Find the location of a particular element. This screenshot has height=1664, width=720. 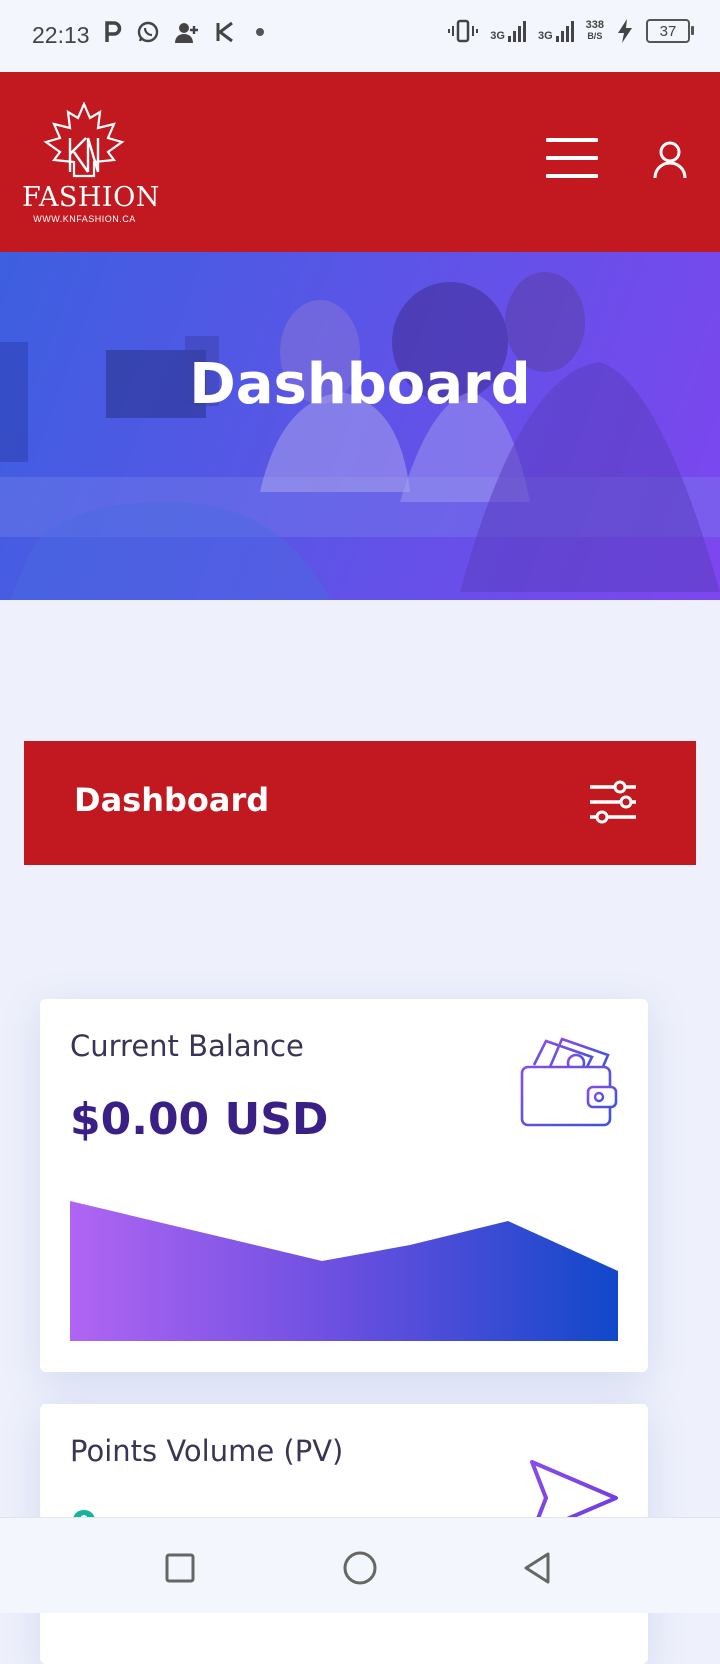

charging-icon is located at coordinates (625, 31).